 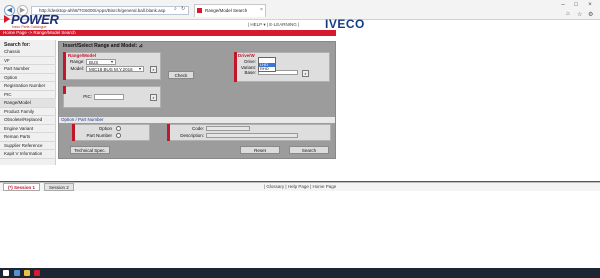 I want to click on app-logo-subtitle: Iveco Parts Catalogue, so click(x=29, y=27).